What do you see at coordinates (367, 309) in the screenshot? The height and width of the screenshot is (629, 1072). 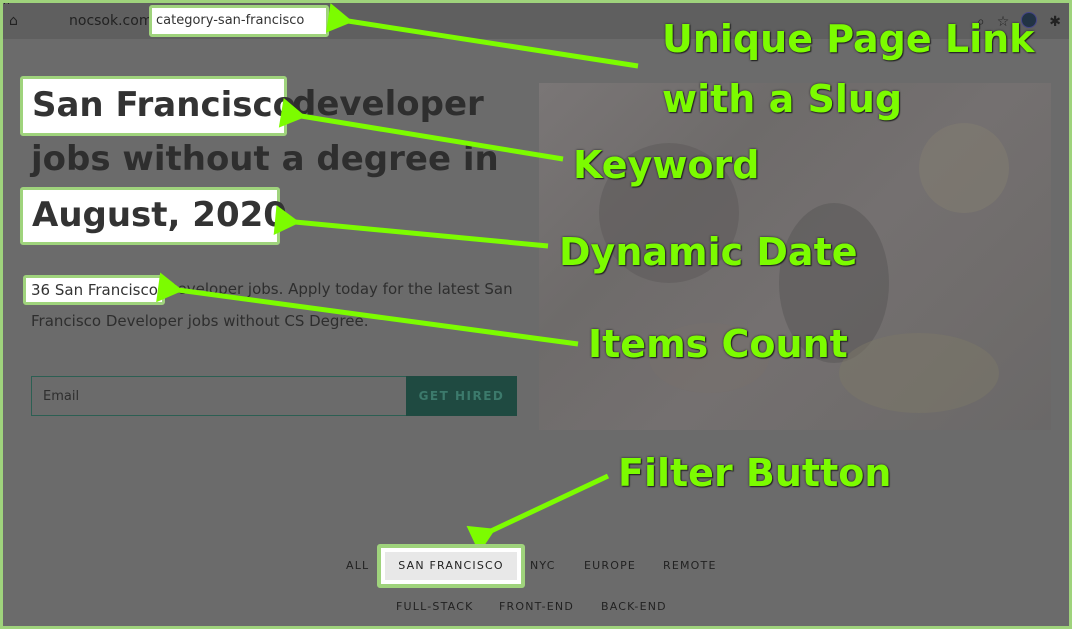 I see `count-arrow` at bounding box center [367, 309].